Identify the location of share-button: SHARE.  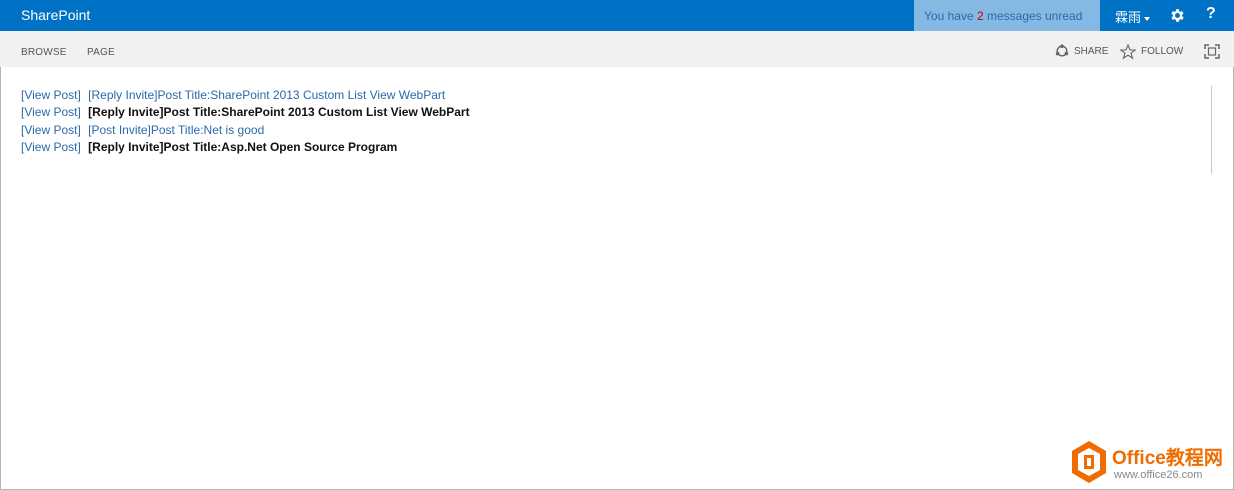
(1081, 51).